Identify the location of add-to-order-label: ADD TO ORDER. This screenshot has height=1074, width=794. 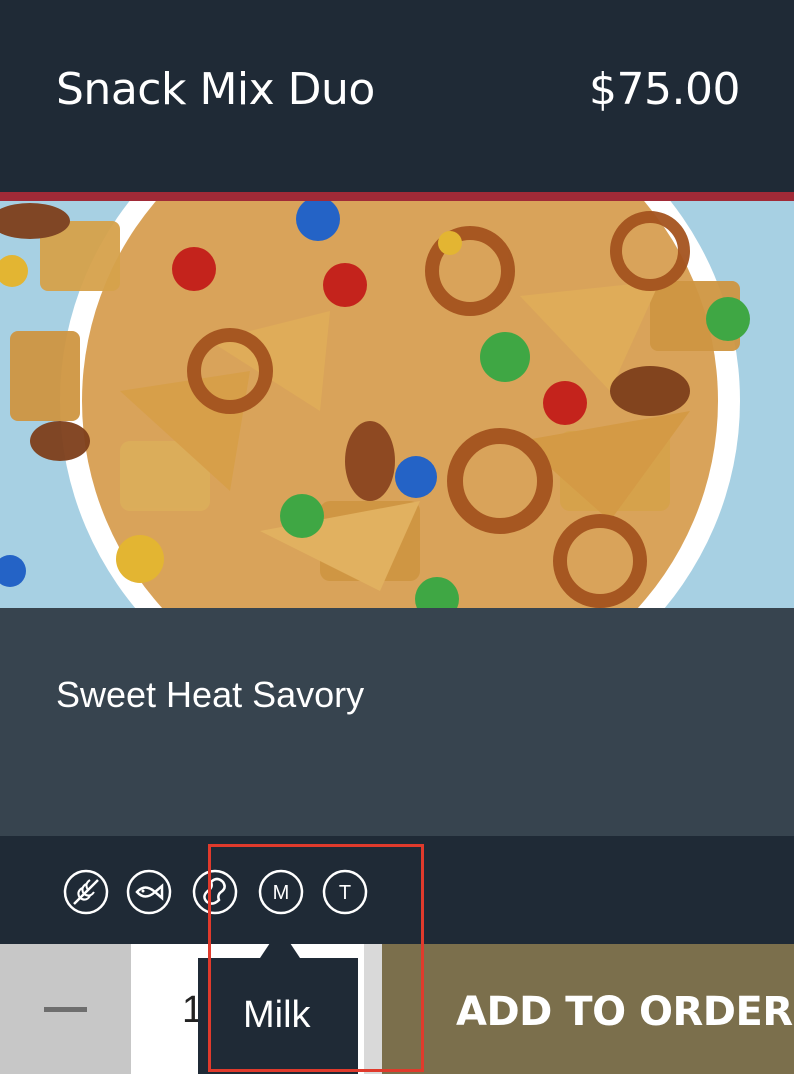
(624, 1012).